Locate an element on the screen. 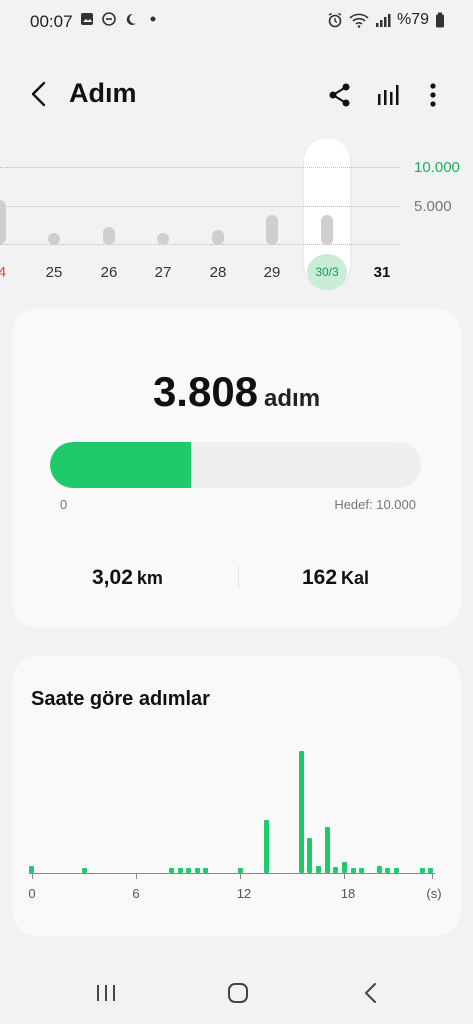  wifi-icon is located at coordinates (359, 20).